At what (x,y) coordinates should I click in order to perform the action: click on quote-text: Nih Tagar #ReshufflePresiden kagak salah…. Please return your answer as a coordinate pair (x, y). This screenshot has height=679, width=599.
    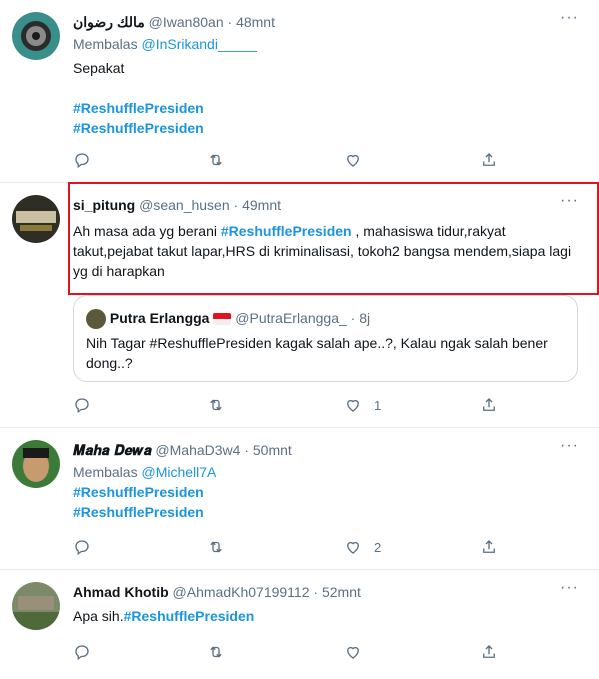
    Looking at the image, I should click on (317, 353).